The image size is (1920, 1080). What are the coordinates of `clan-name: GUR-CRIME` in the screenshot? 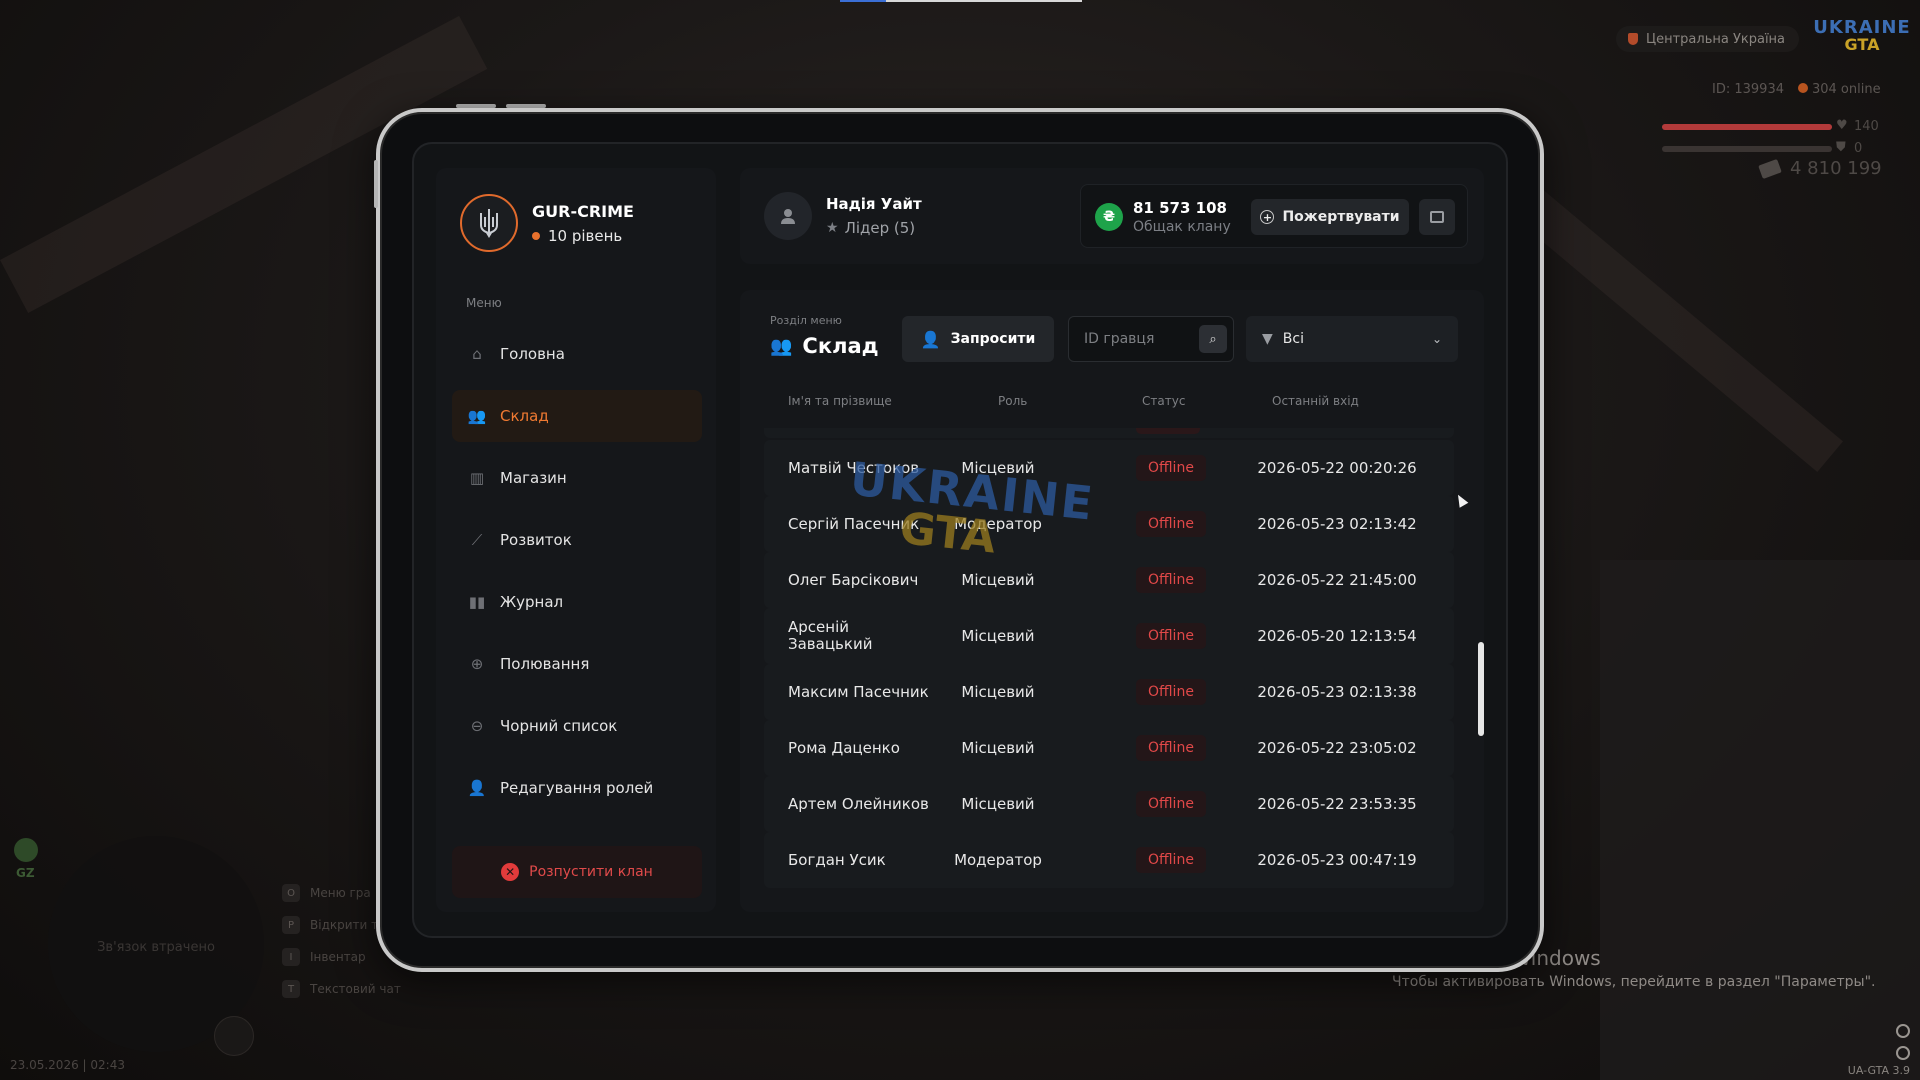 It's located at (583, 211).